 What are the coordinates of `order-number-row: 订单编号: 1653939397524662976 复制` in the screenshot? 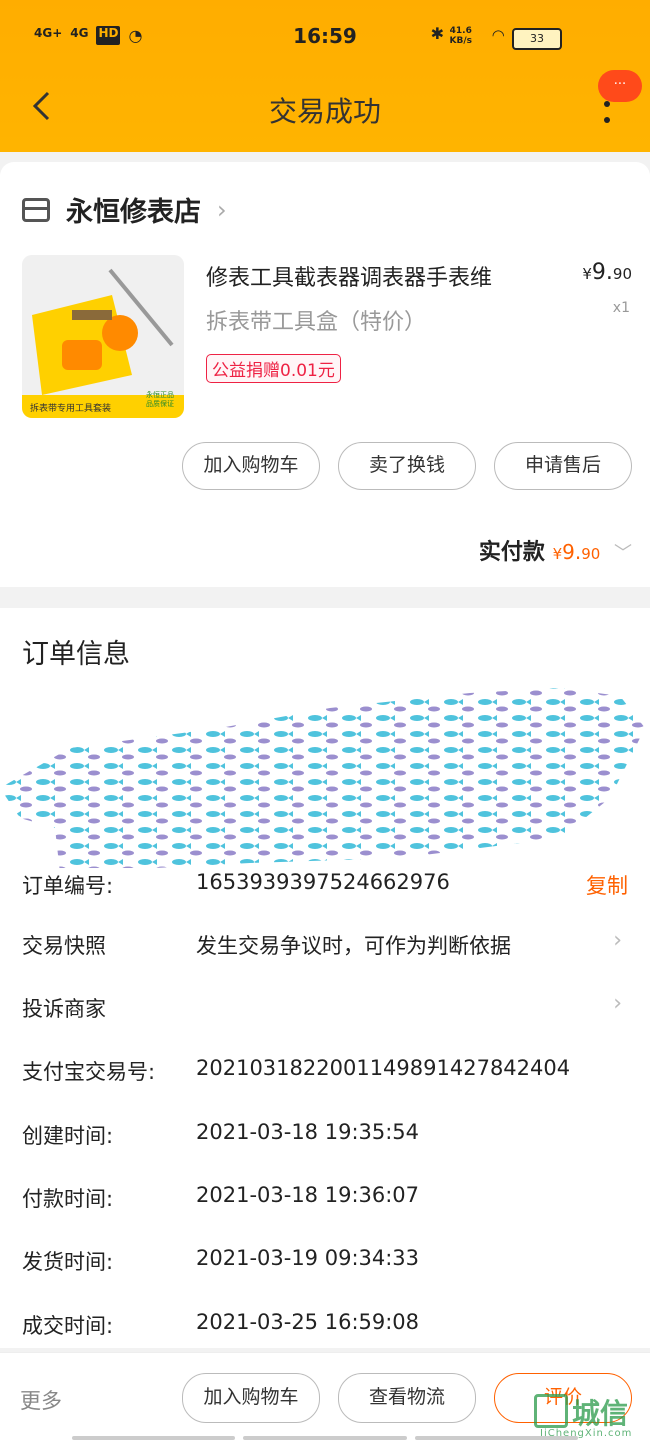 It's located at (327, 890).